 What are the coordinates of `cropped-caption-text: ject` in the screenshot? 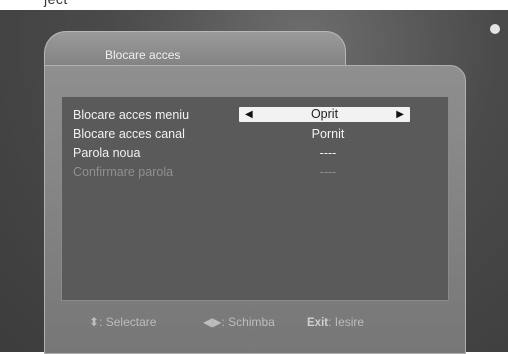 It's located at (56, 3).